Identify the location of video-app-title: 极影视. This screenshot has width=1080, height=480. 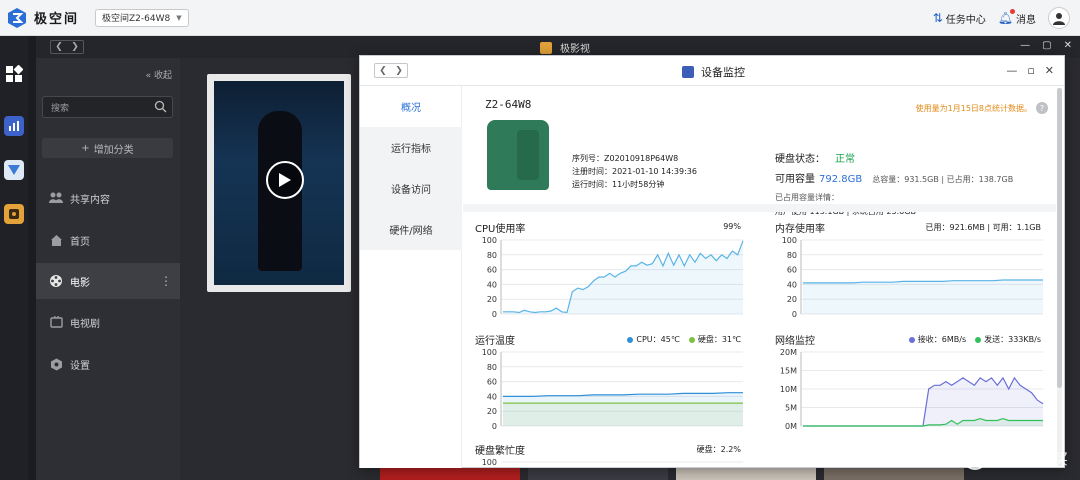
(565, 47).